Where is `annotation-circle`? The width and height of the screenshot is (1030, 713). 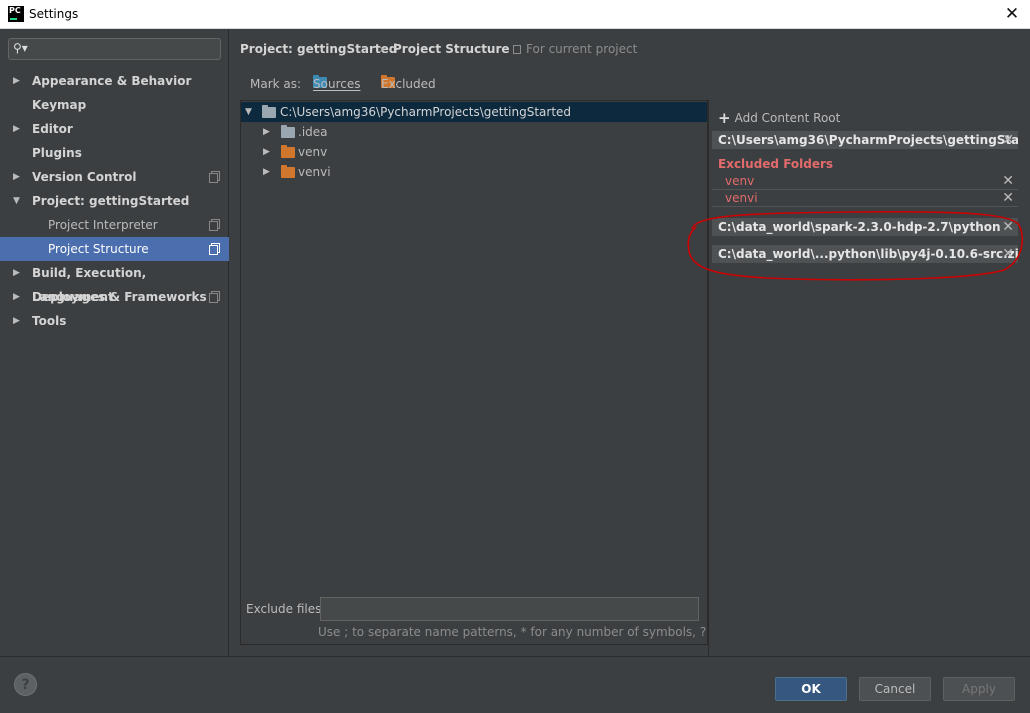
annotation-circle is located at coordinates (855, 245).